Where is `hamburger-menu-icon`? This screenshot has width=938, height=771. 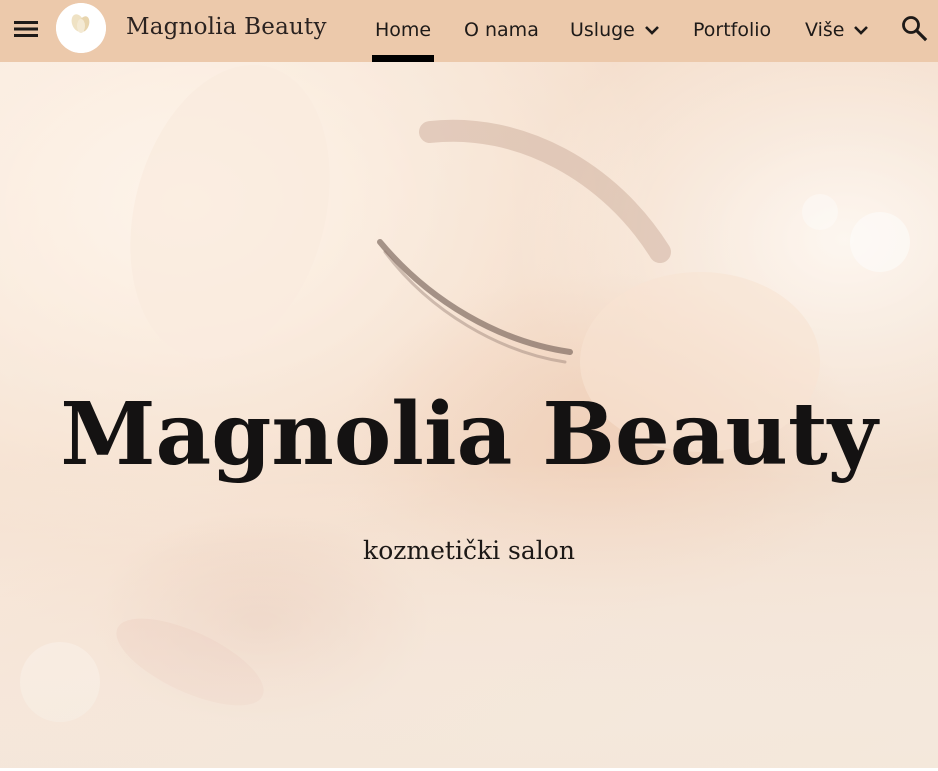 hamburger-menu-icon is located at coordinates (26, 29).